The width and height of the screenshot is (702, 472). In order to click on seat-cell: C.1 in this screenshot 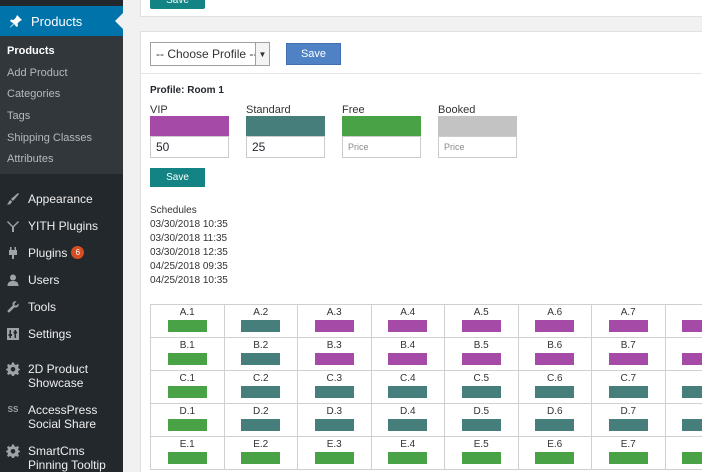, I will do `click(188, 387)`.